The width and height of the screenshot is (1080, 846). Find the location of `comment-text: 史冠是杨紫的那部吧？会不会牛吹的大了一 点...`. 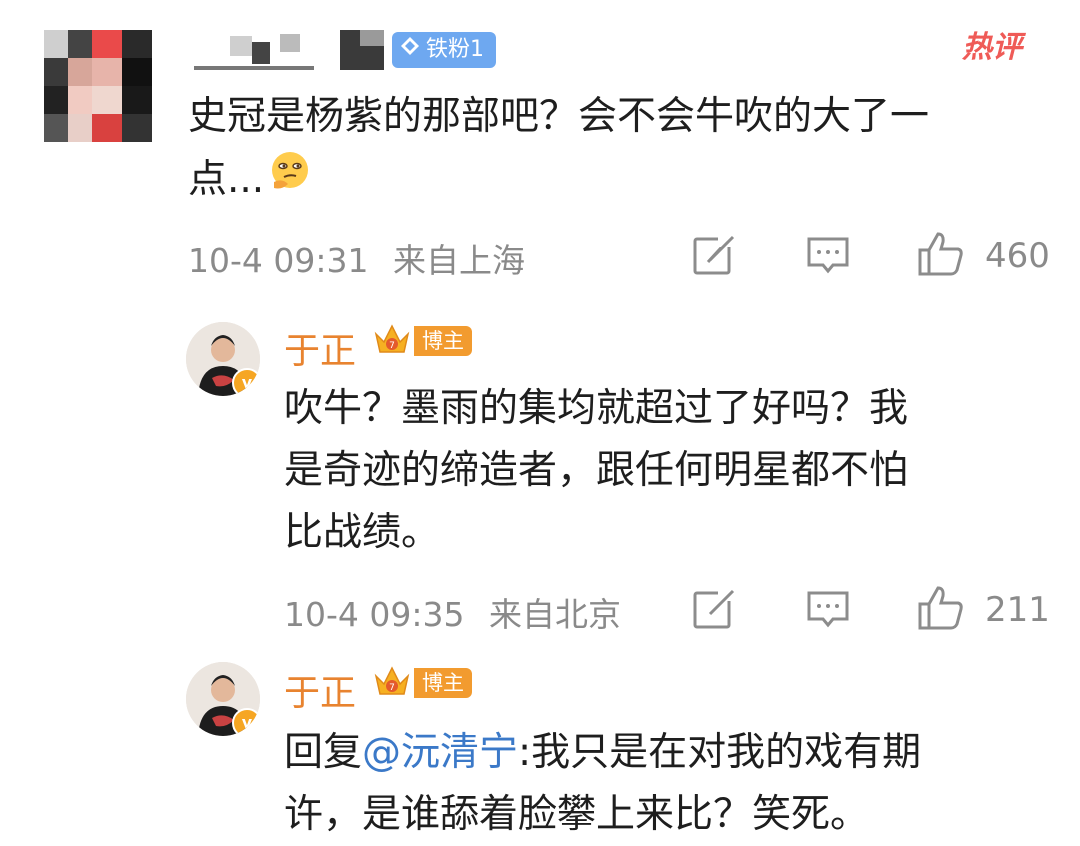

comment-text: 史冠是杨紫的那部吧？会不会牛吹的大了一 点... is located at coordinates (558, 148).